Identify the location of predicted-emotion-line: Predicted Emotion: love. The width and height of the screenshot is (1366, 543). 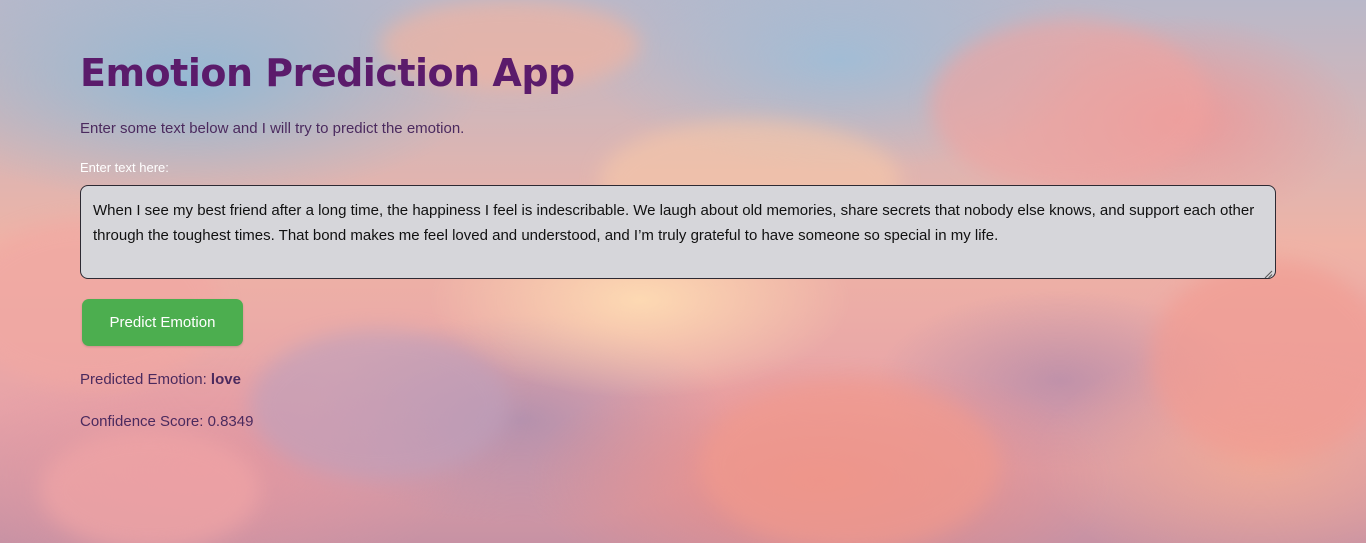
(160, 380).